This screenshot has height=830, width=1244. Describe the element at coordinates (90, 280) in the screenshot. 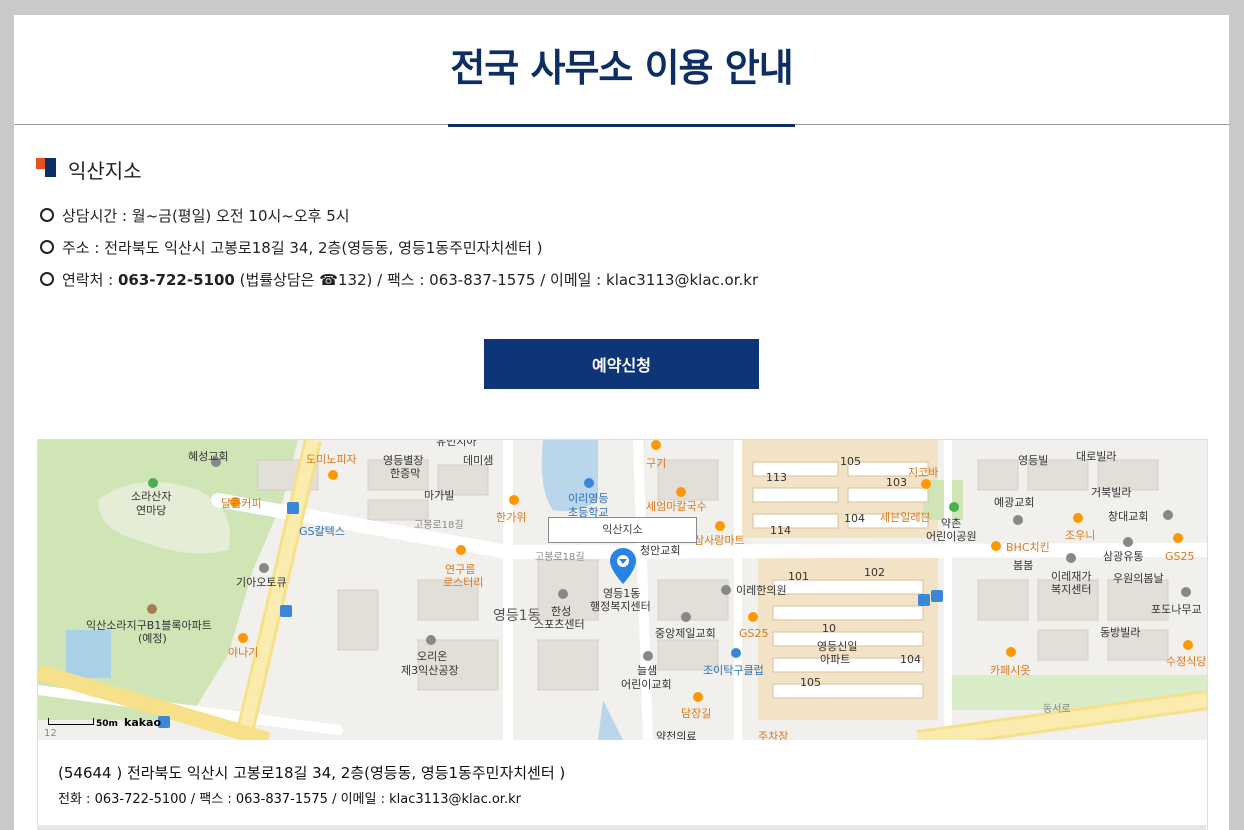

I see `contact-prefix: 연락처 :` at that location.